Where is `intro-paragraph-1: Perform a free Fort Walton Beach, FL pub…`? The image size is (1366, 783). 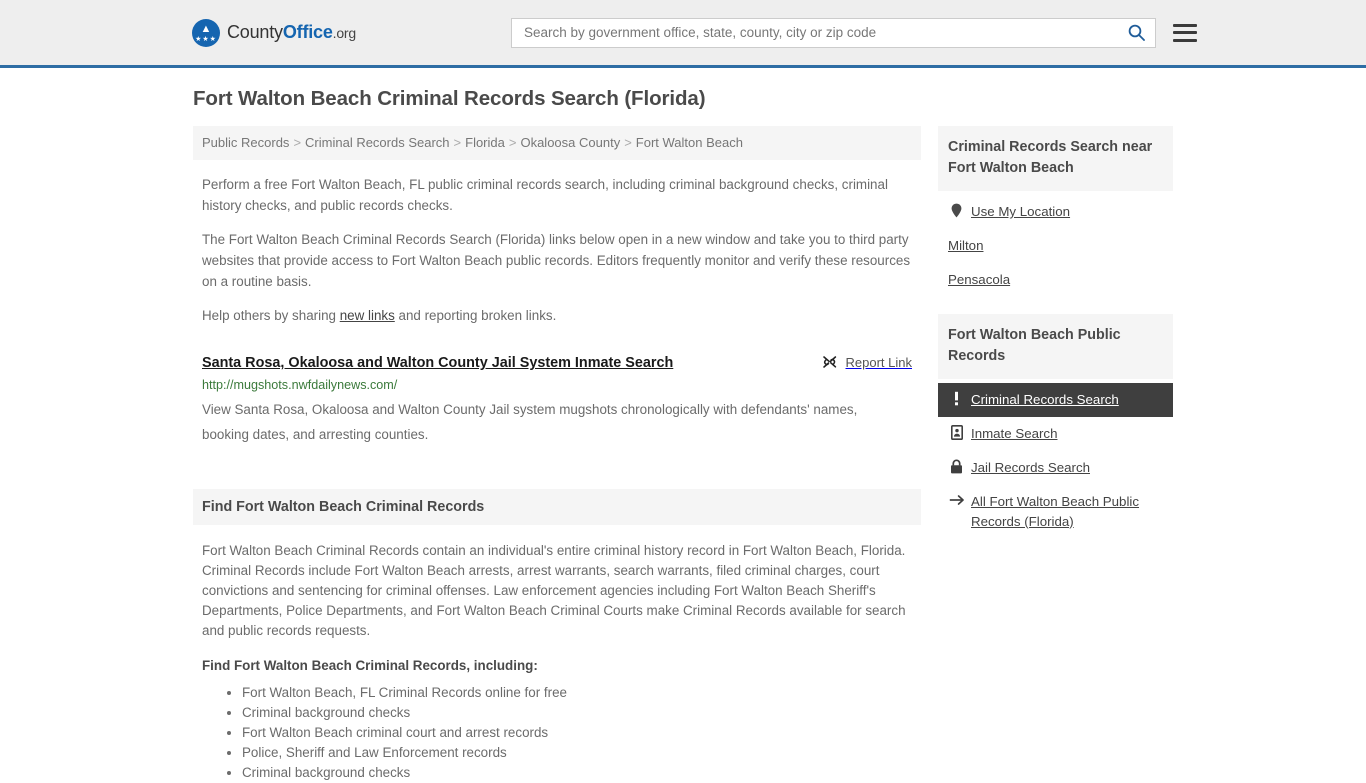
intro-paragraph-1: Perform a free Fort Walton Beach, FL pub… is located at coordinates (545, 195).